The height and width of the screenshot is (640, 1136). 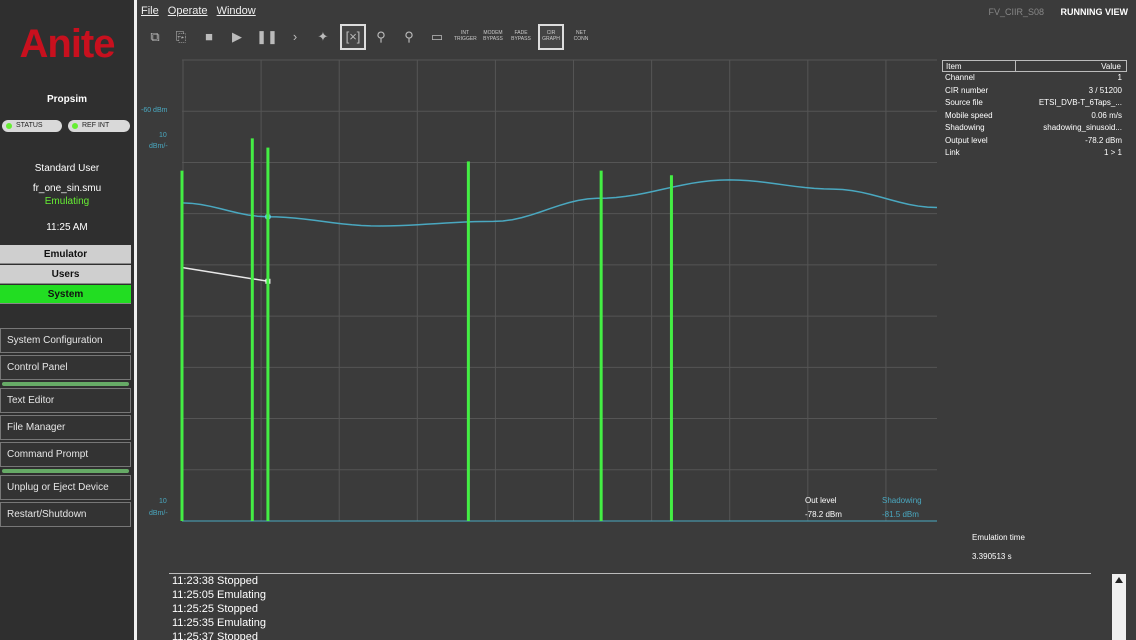 What do you see at coordinates (65, 427) in the screenshot?
I see `file-manager-button: File Manager` at bounding box center [65, 427].